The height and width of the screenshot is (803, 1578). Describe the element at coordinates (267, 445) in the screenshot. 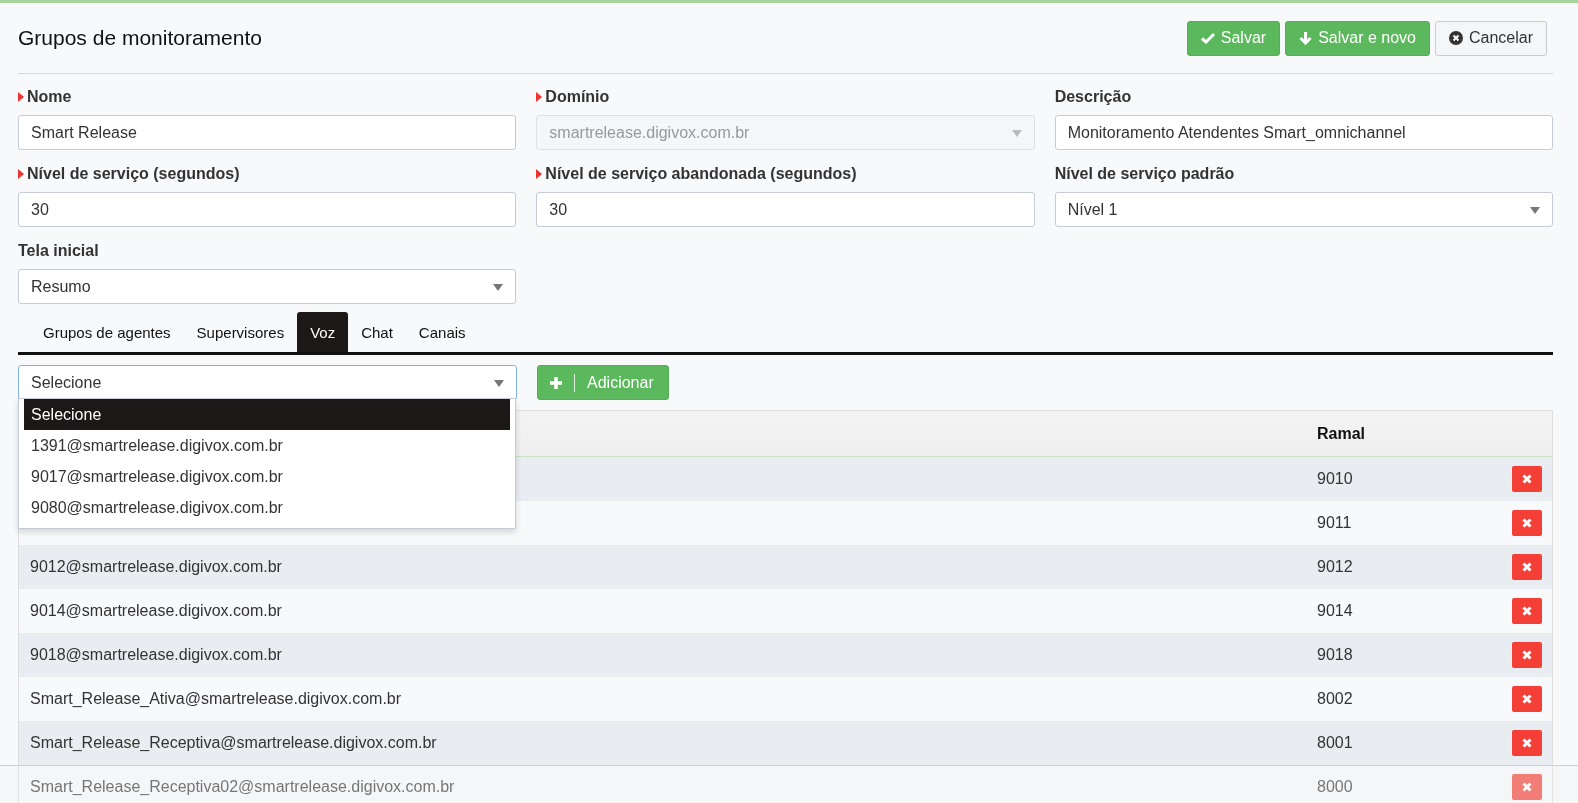

I see `dropdown-option: 1391@smartrelease.digivox.com.br` at that location.